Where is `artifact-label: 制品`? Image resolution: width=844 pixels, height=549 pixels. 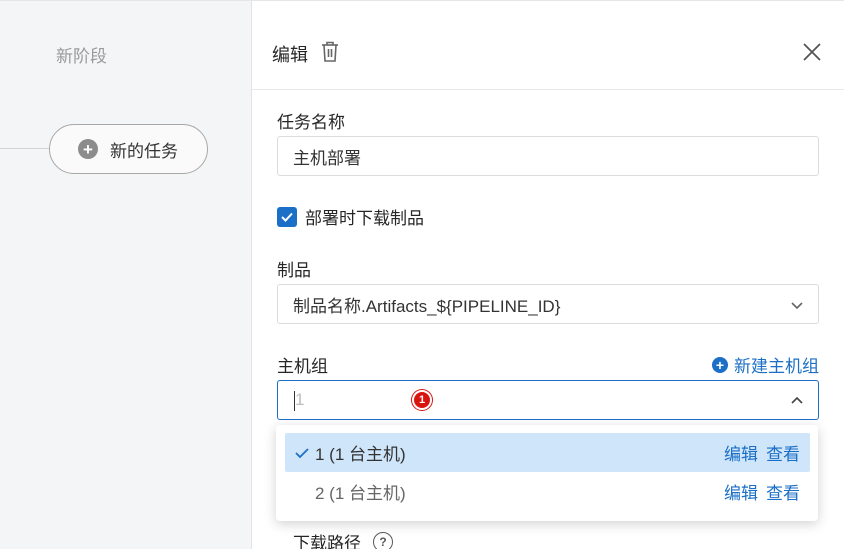
artifact-label: 制品 is located at coordinates (294, 270).